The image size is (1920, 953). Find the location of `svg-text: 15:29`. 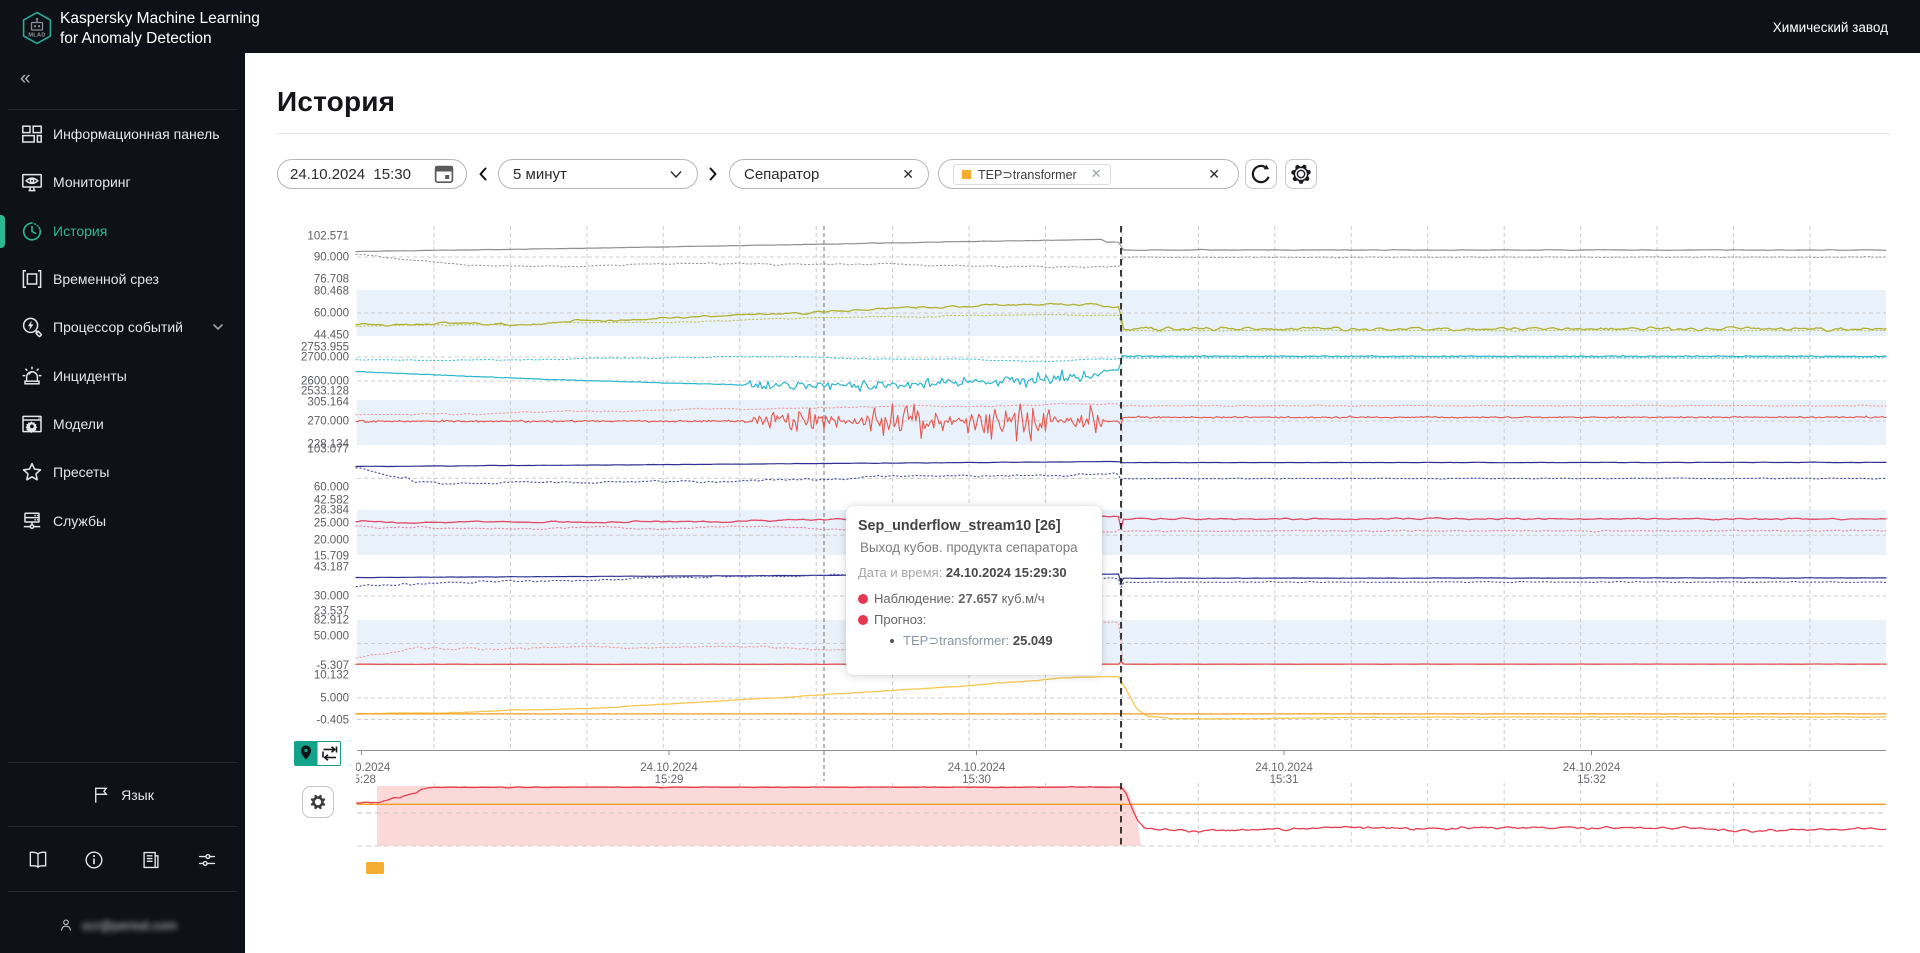

svg-text: 15:29 is located at coordinates (669, 780).